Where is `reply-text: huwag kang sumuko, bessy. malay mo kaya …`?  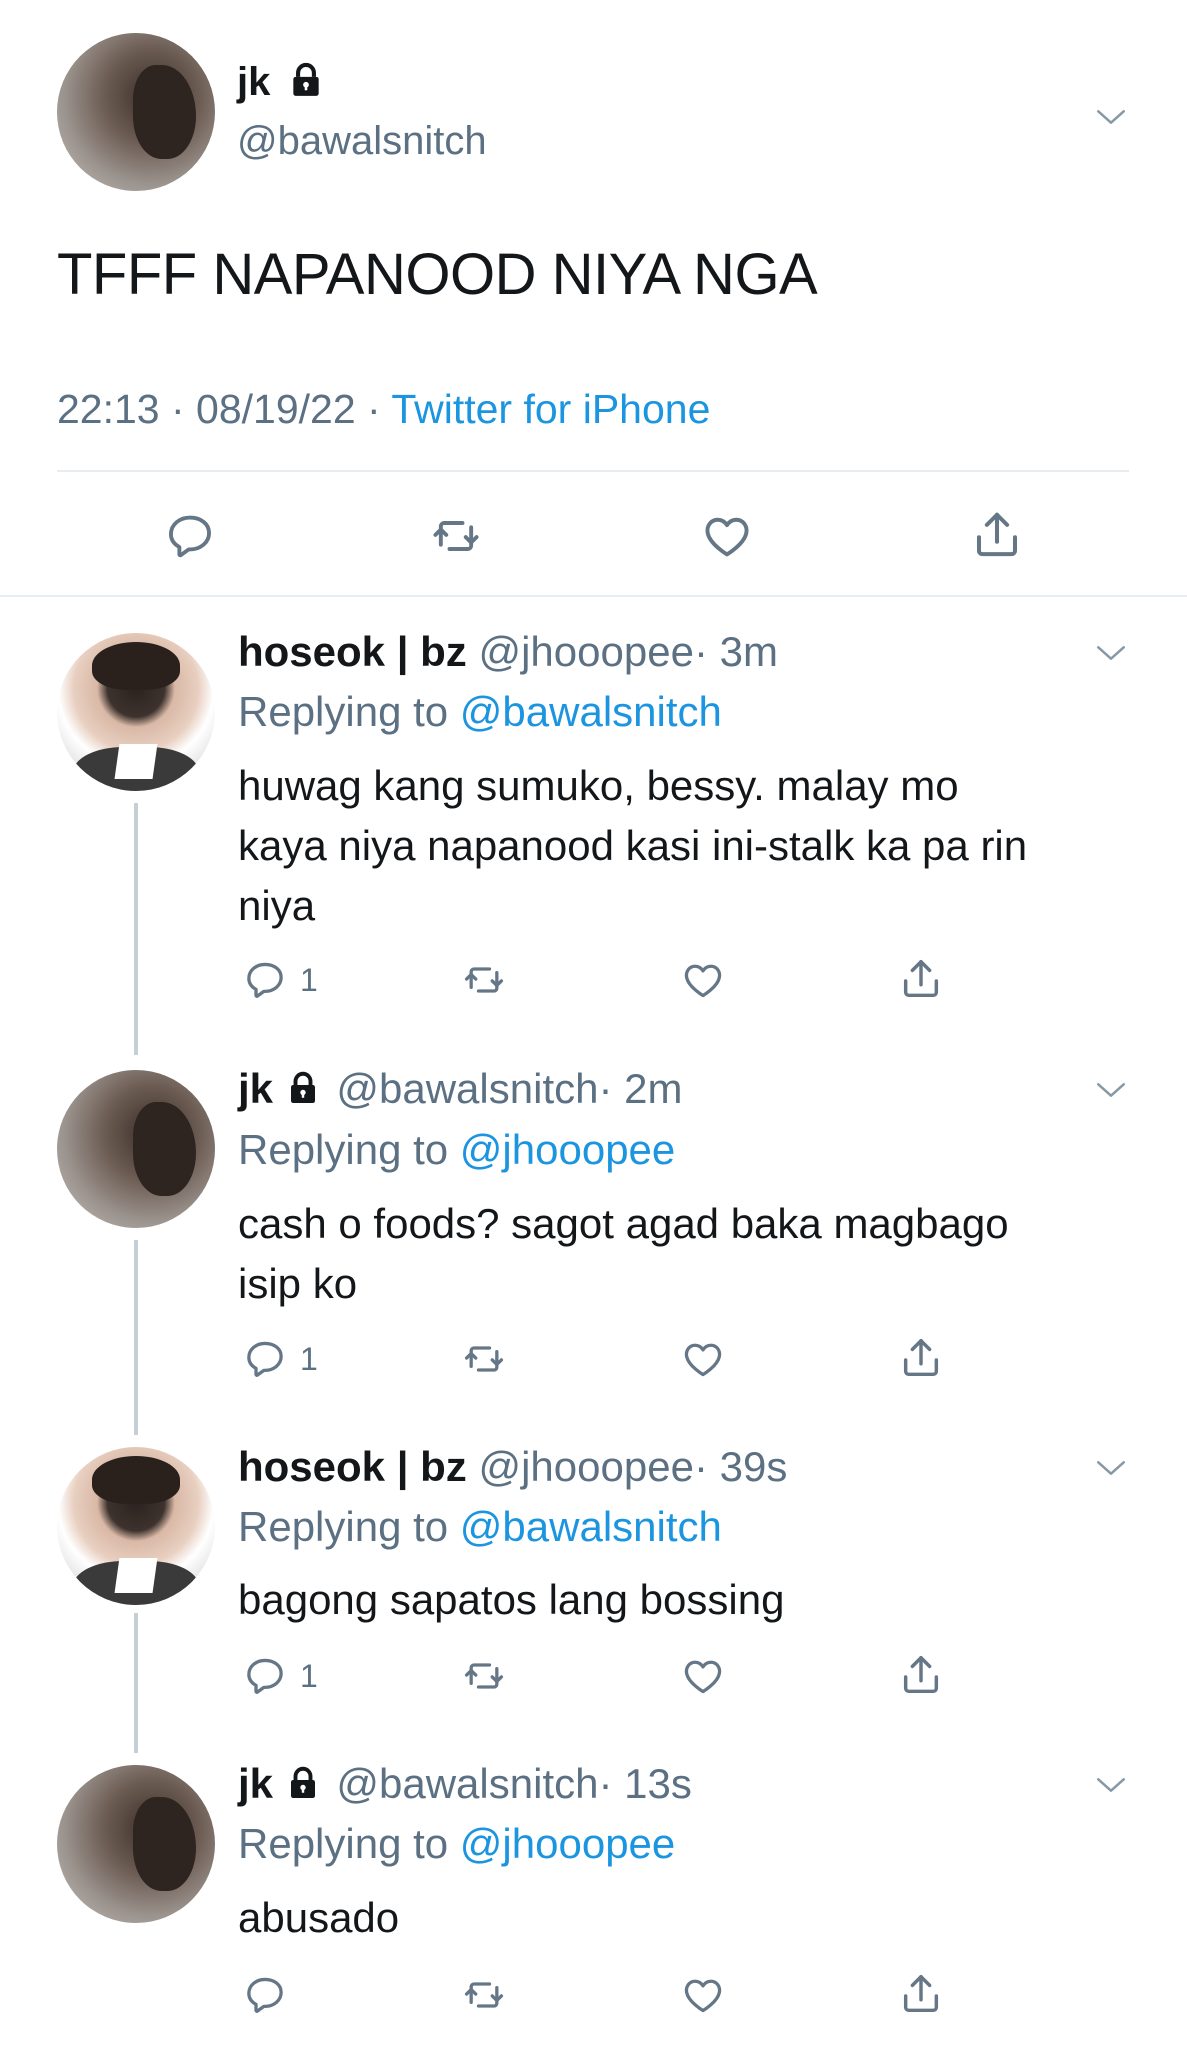 reply-text: huwag kang sumuko, bessy. malay mo kaya … is located at coordinates (632, 846).